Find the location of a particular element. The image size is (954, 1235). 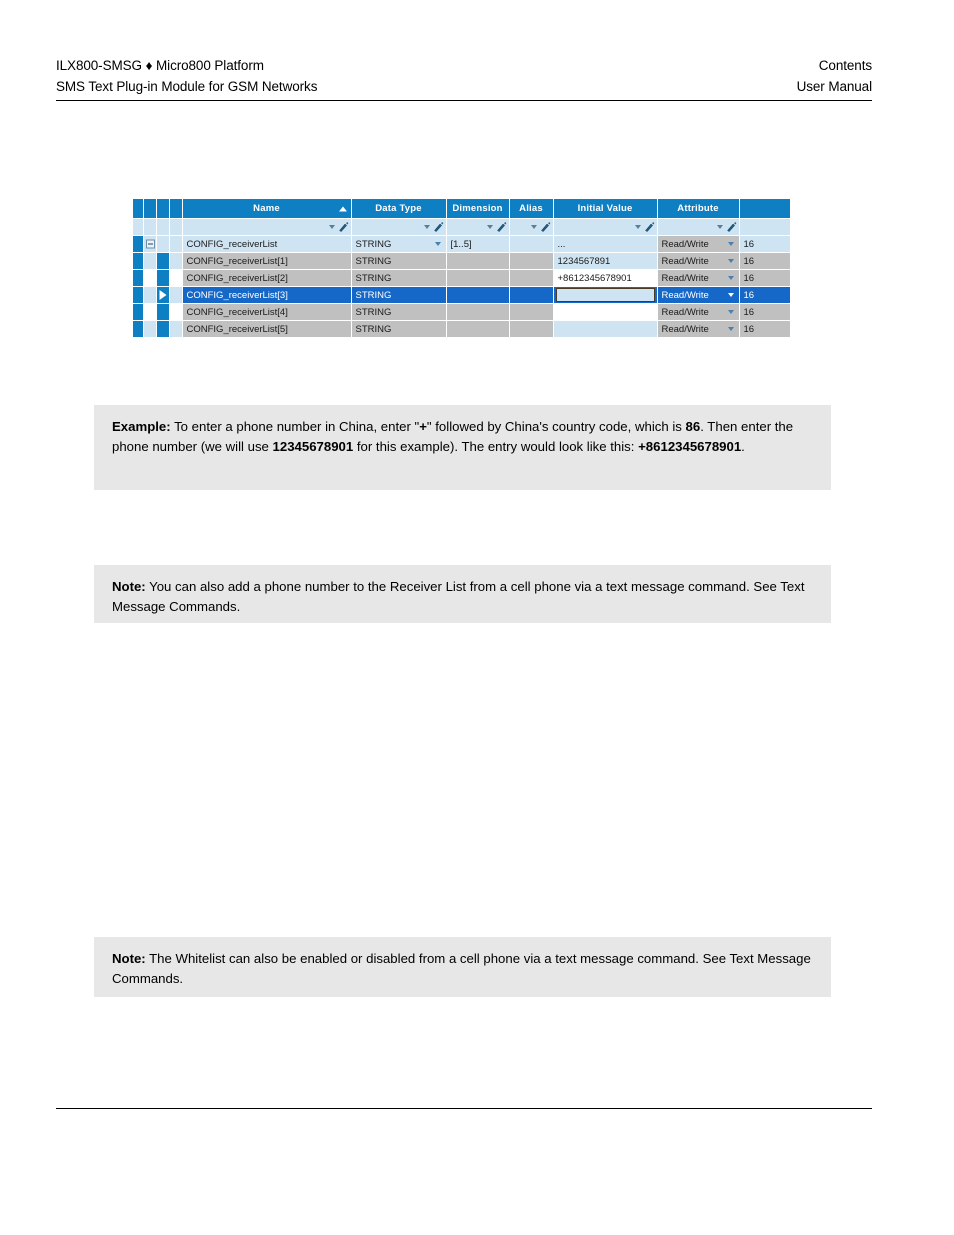

cell-extra-text: 16 is located at coordinates (749, 295).